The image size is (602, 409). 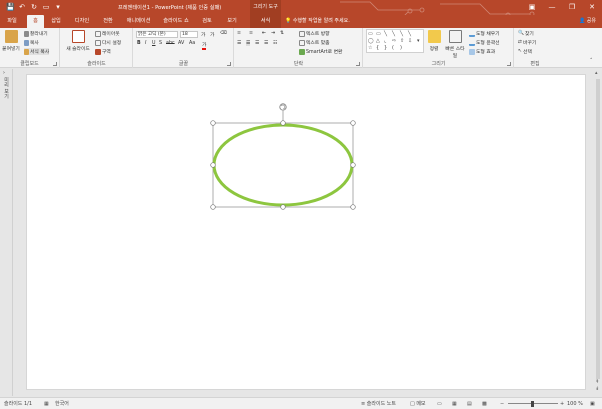 What do you see at coordinates (482, 51) in the screenshot?
I see `shape-effects-button: 도형 효과` at bounding box center [482, 51].